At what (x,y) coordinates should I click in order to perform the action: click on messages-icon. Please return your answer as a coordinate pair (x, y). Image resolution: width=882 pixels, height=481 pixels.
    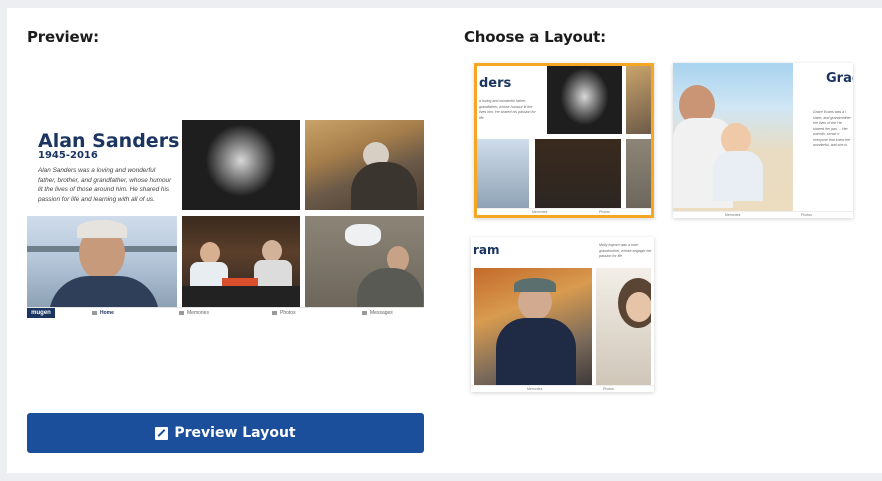
    Looking at the image, I should click on (364, 312).